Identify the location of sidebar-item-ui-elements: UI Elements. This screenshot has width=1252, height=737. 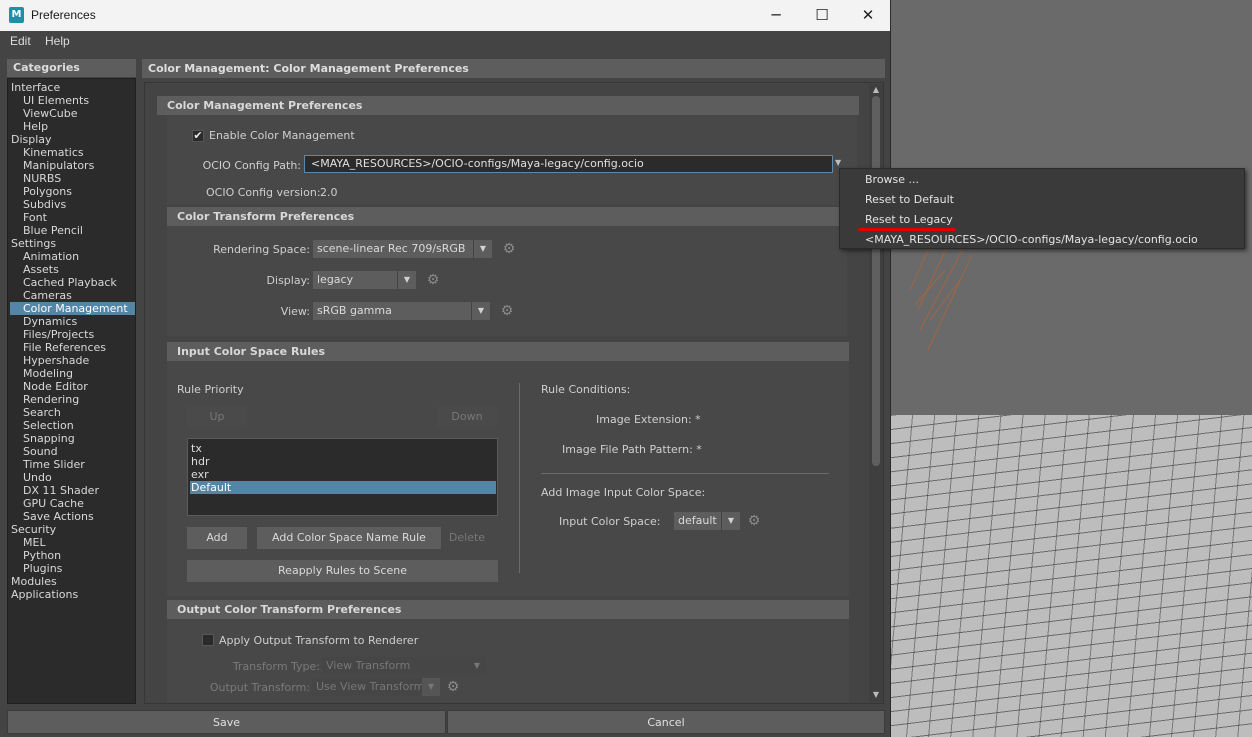
(72, 100).